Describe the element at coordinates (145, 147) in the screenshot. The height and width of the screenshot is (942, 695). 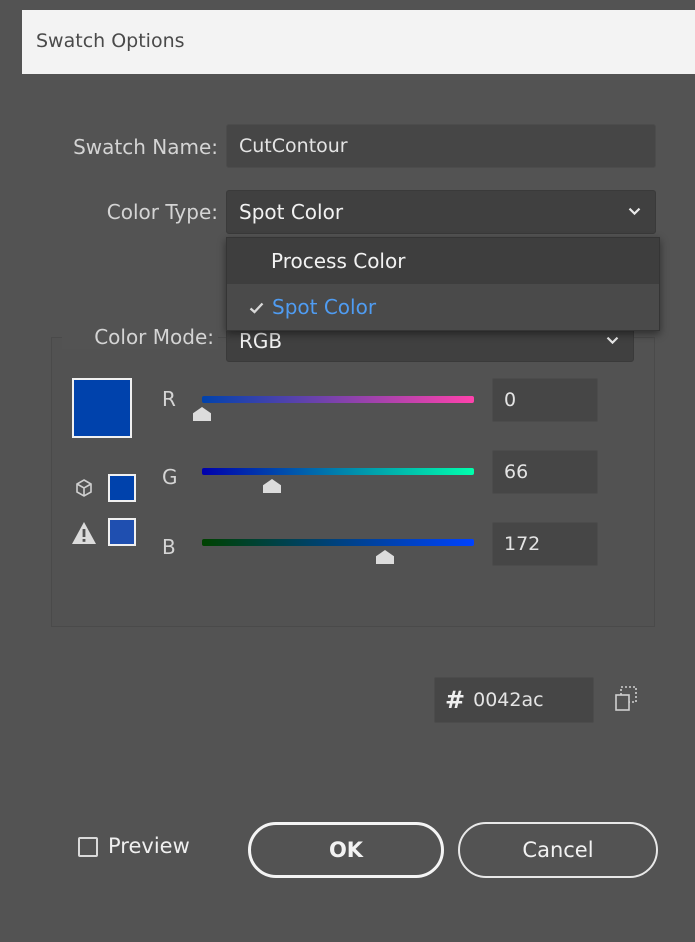
I see `swatch-name-label: Swatch Name:` at that location.